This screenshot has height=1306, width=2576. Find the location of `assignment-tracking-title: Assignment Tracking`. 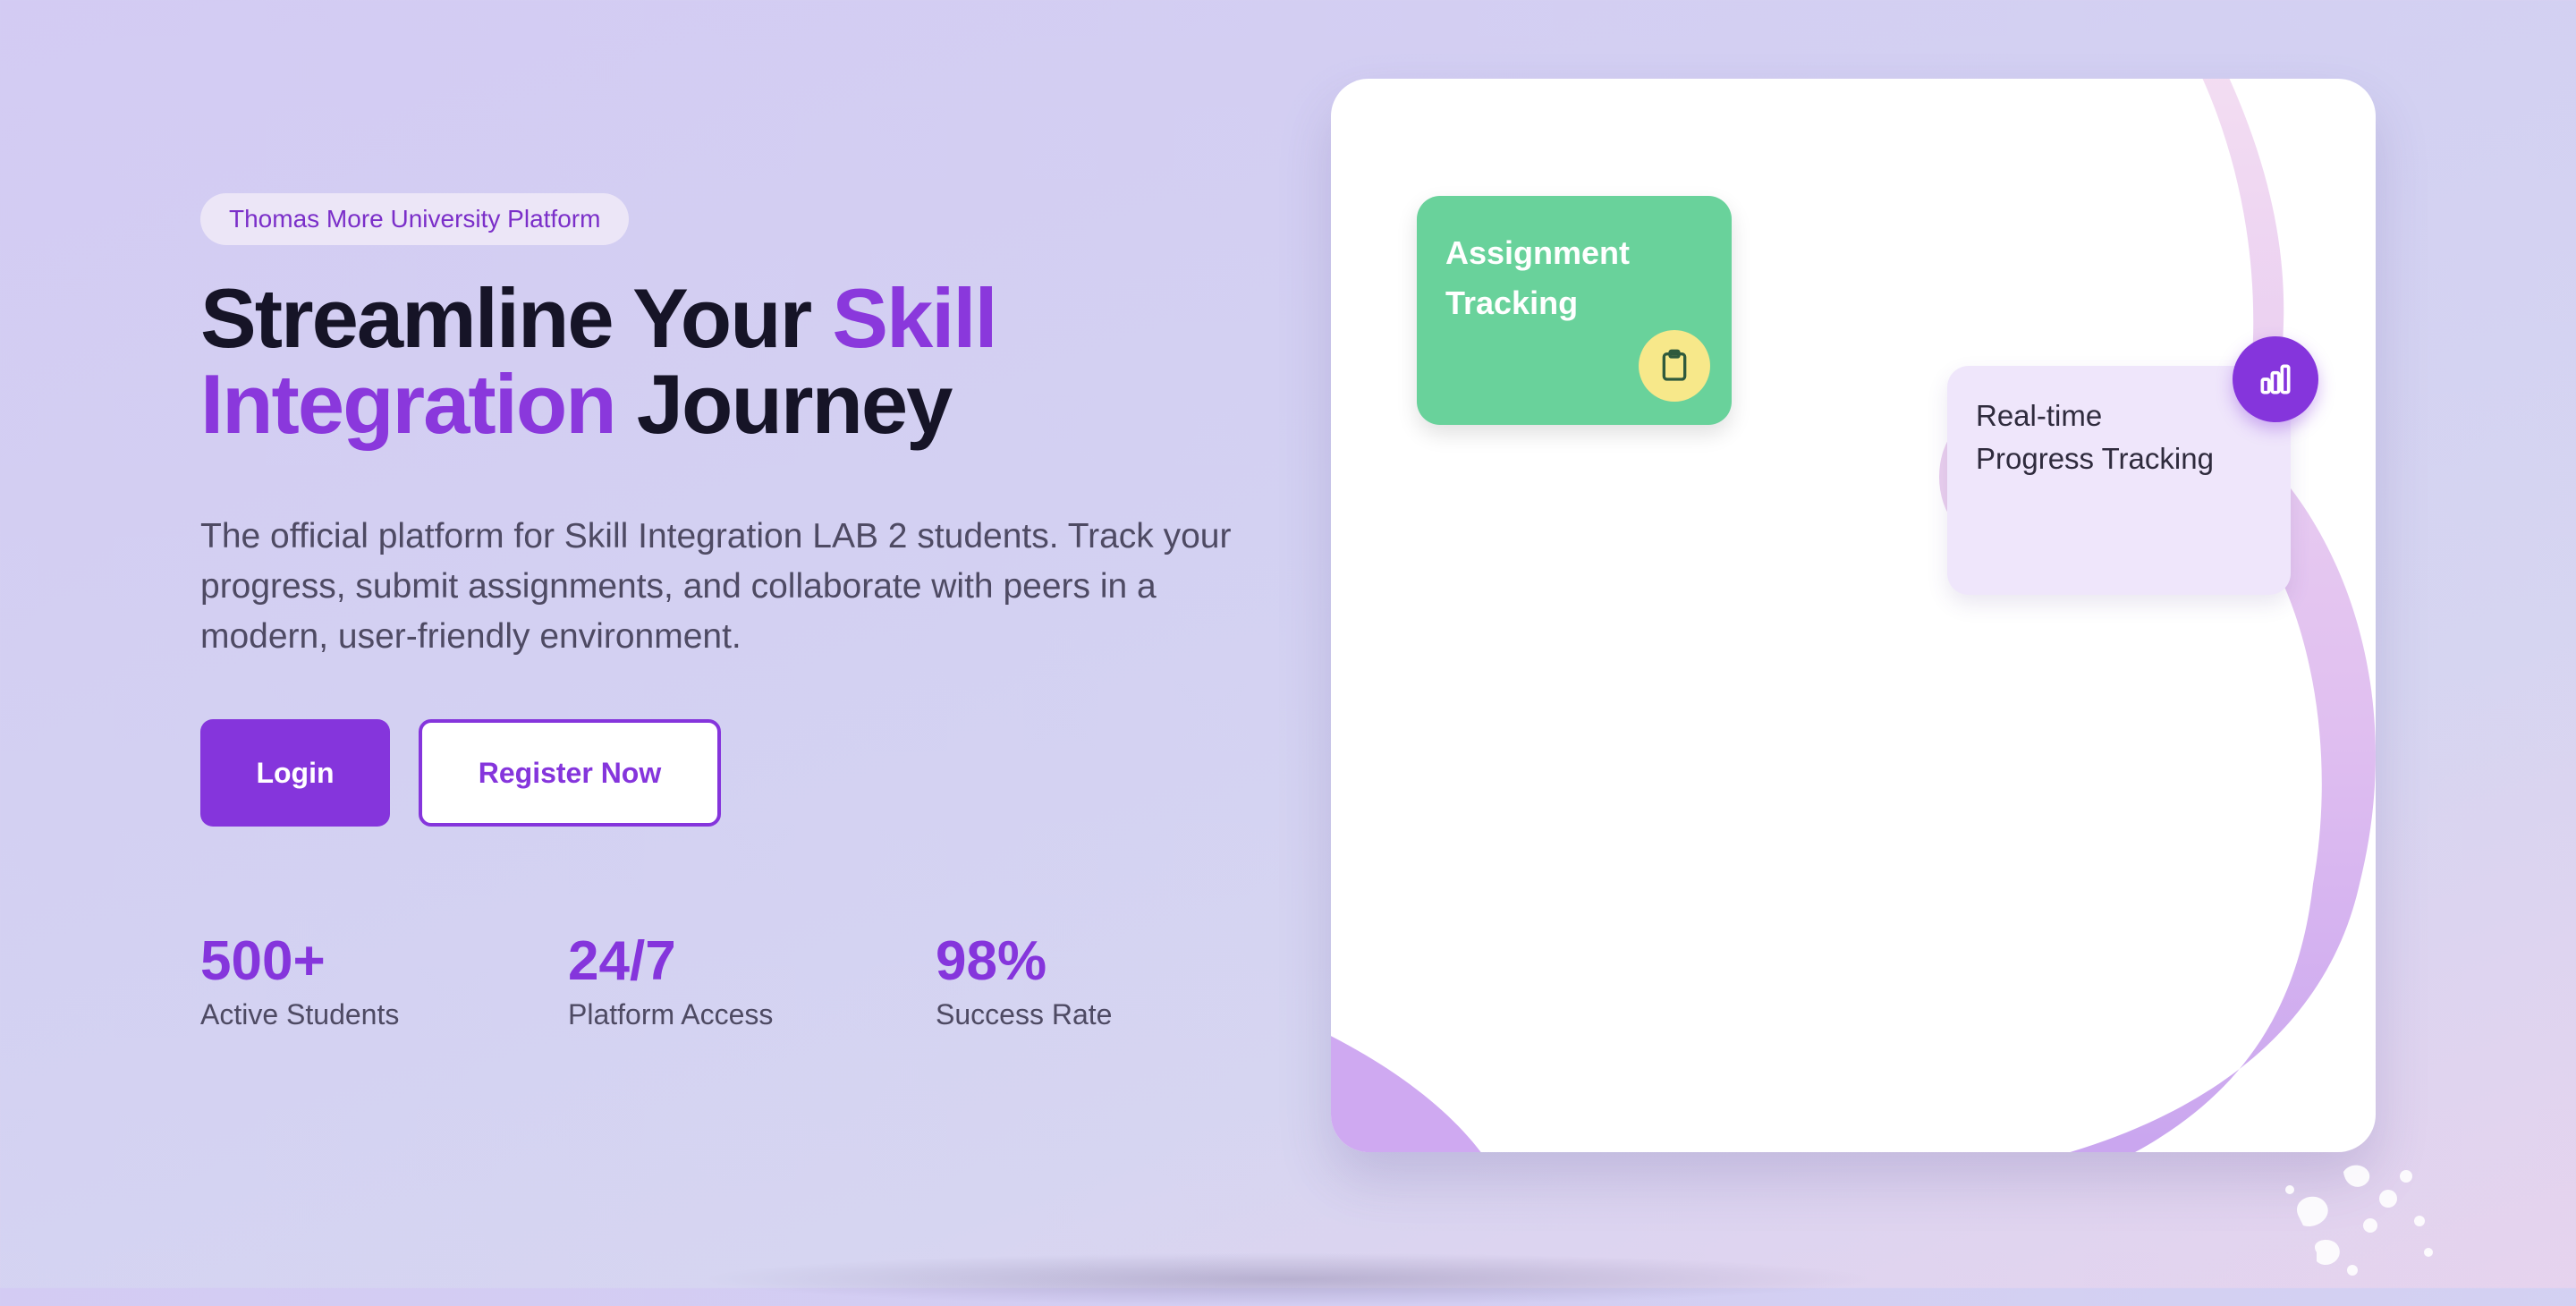

assignment-tracking-title: Assignment Tracking is located at coordinates (1538, 277).